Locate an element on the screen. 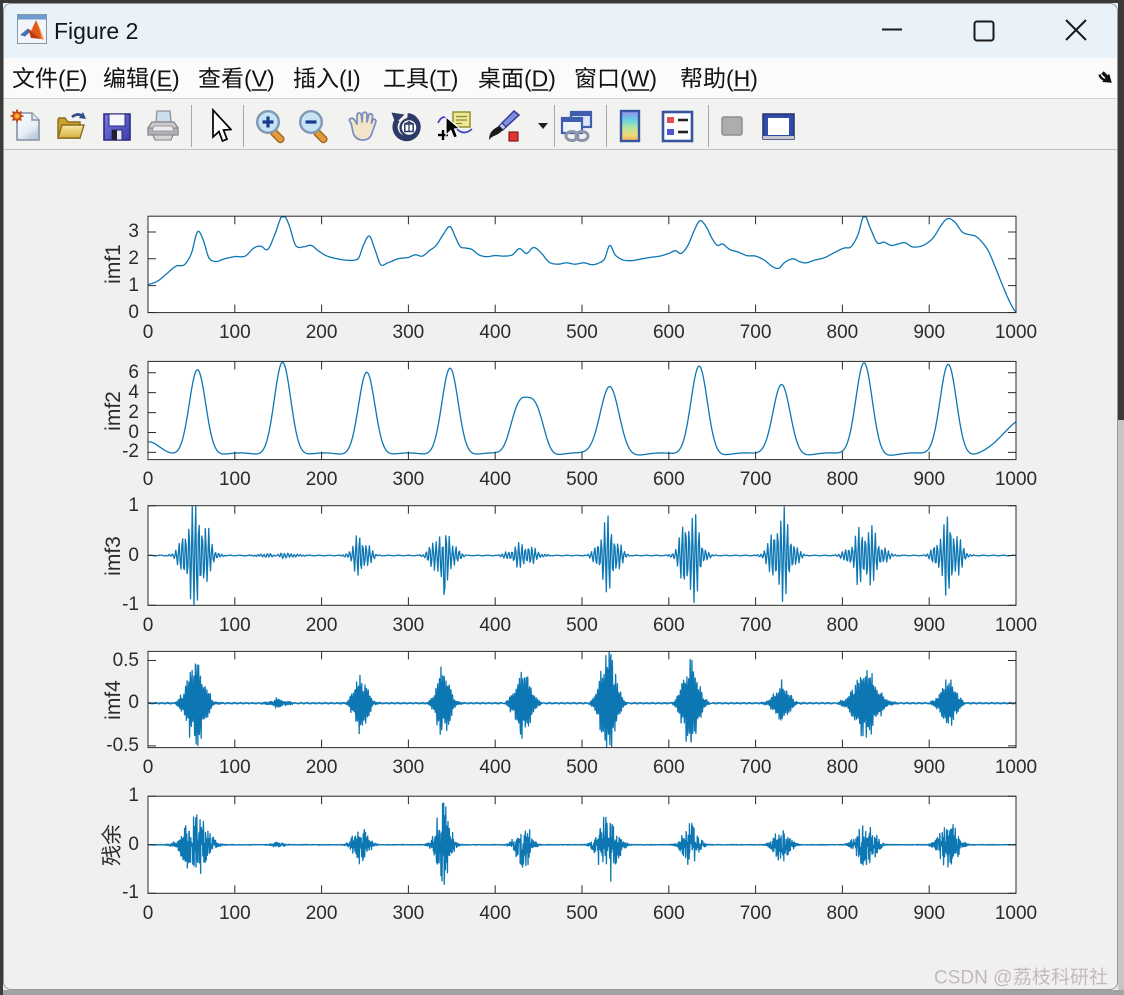 The height and width of the screenshot is (995, 1124). svg-text: (F) is located at coordinates (72, 79).